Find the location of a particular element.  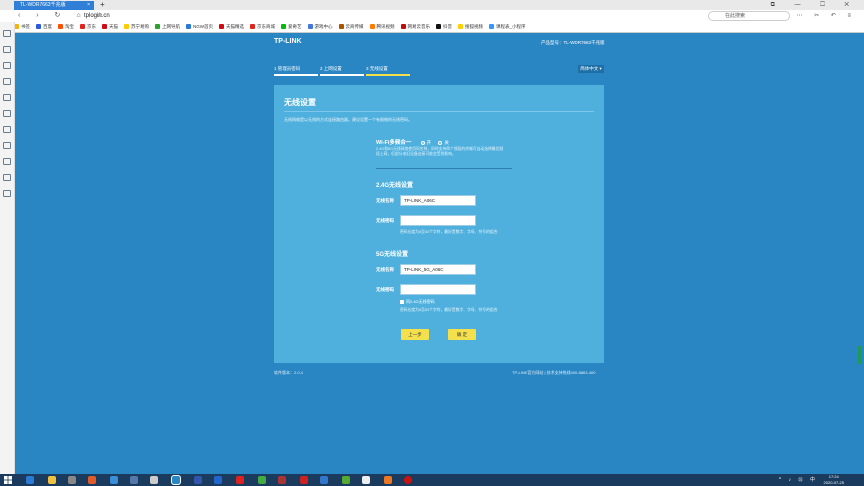

search-input: 在此搜索 is located at coordinates (749, 16).